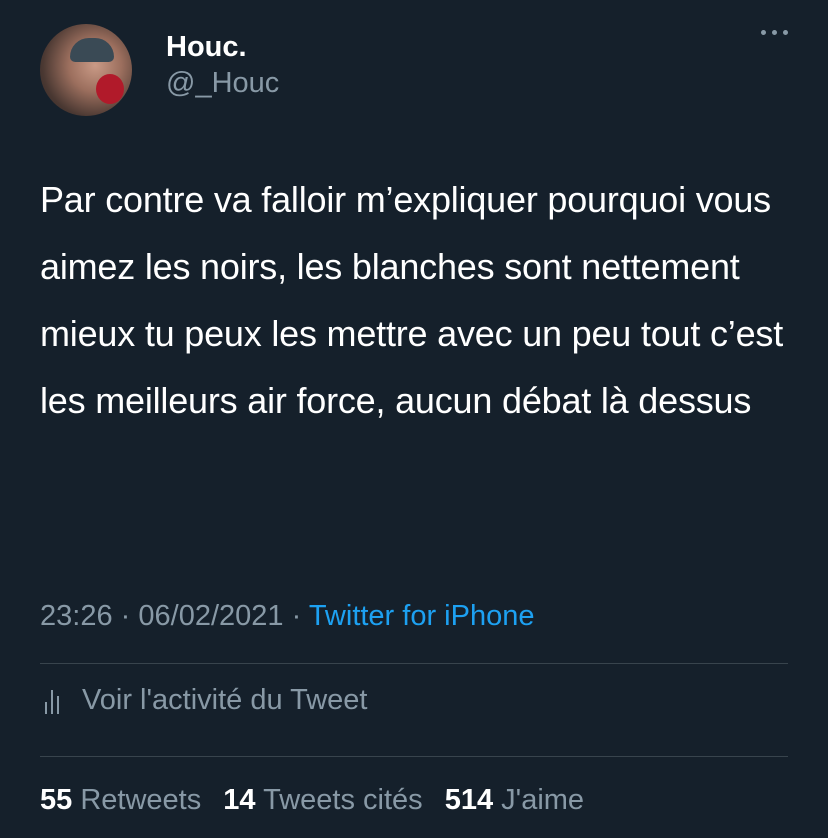 Image resolution: width=828 pixels, height=838 pixels. I want to click on quotes-count: 14, so click(239, 800).